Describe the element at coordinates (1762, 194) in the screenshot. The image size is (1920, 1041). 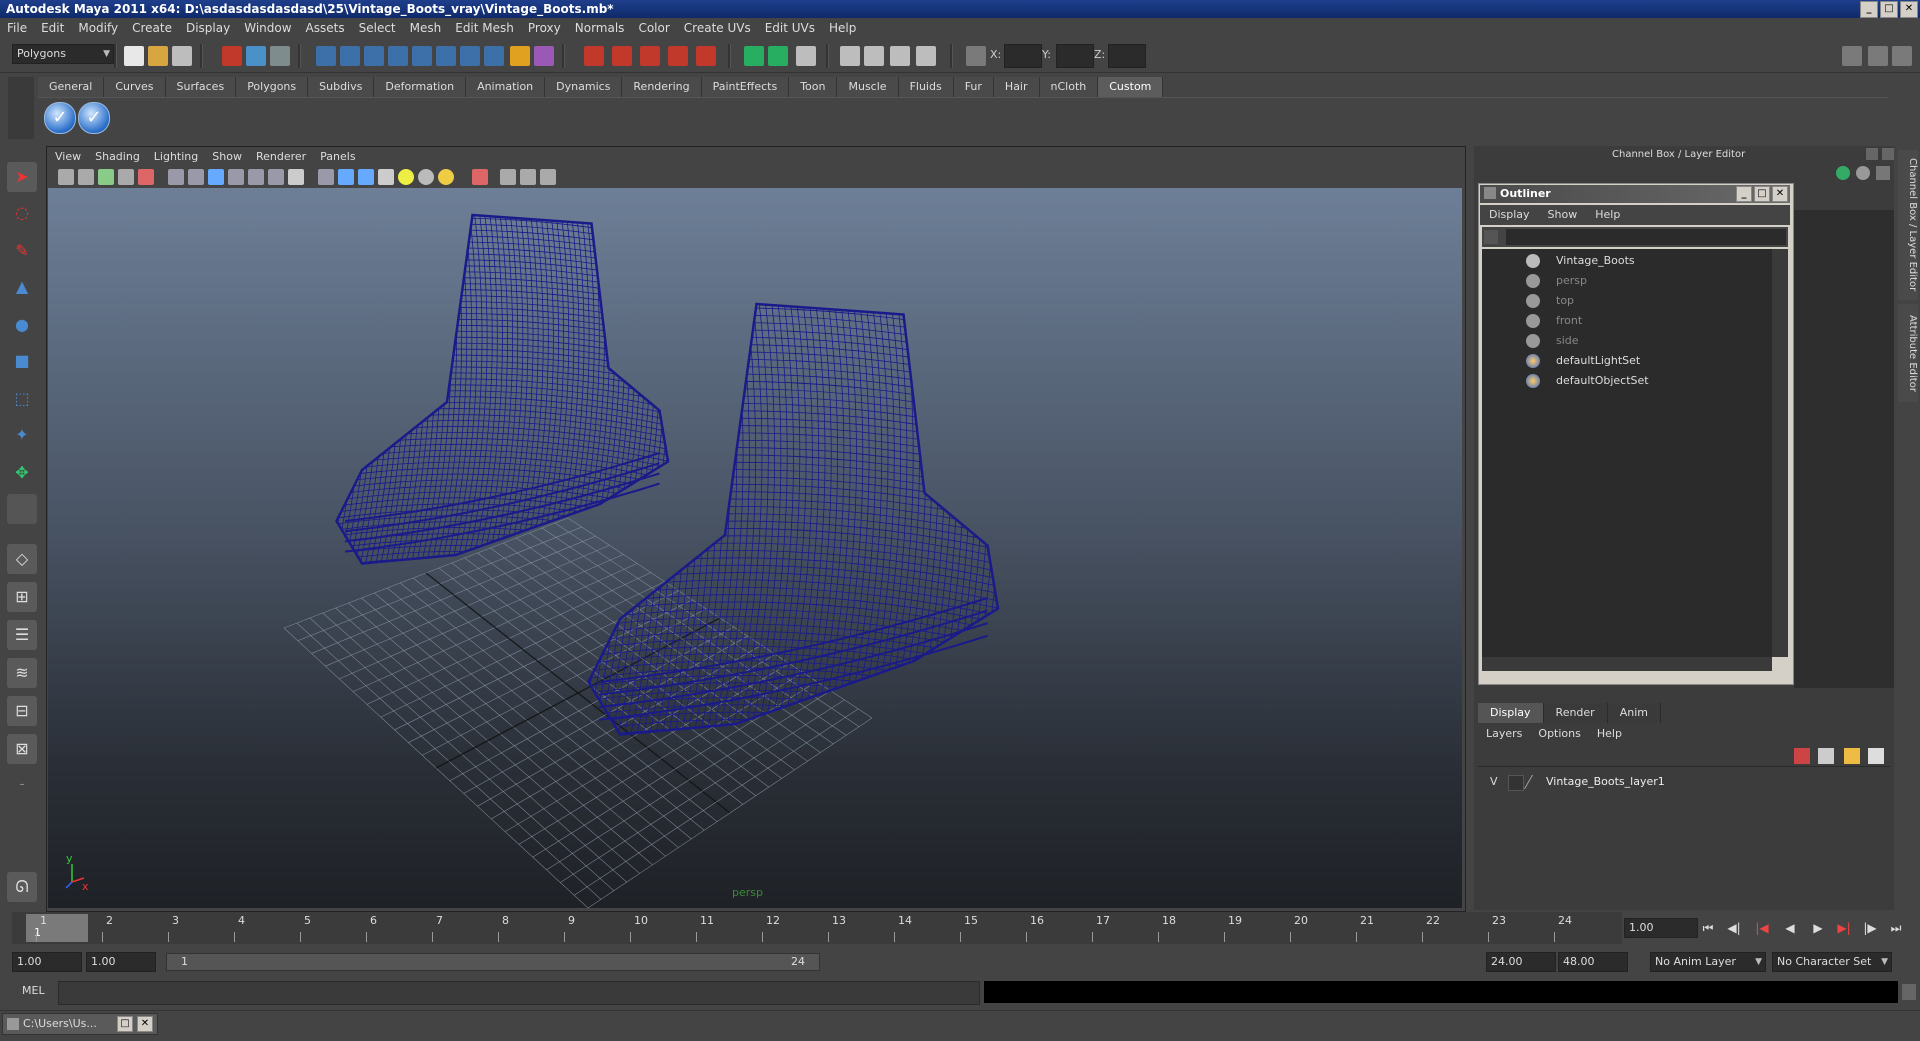
I see `outliner-maximize-button: □` at that location.